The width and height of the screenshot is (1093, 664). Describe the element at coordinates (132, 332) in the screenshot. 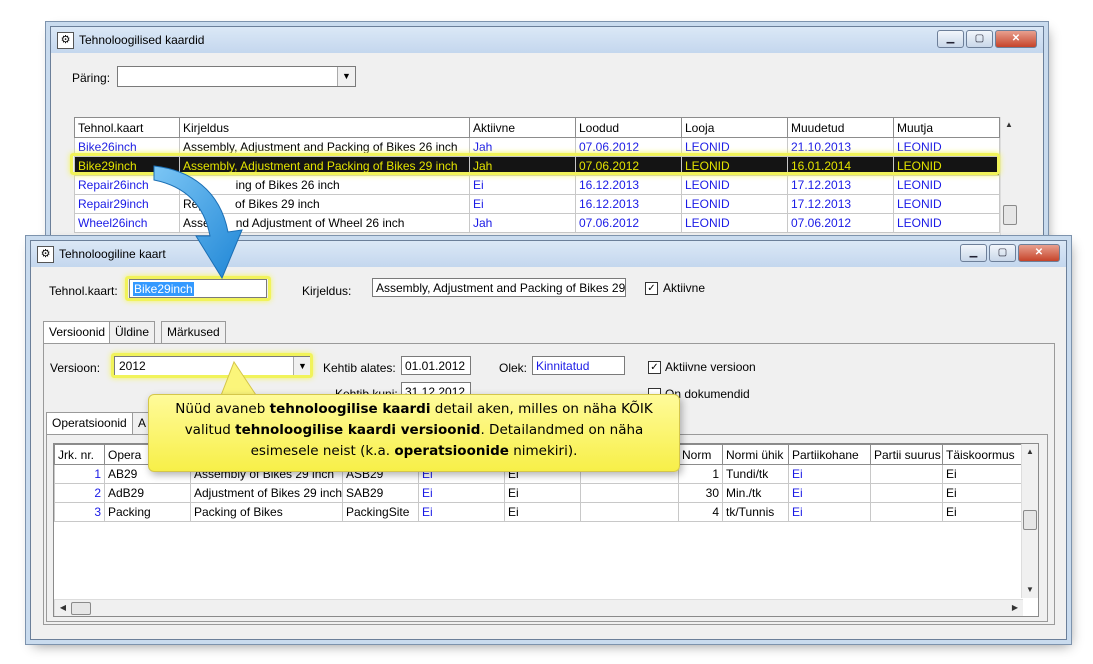

I see `tab-general: Üldine` at that location.